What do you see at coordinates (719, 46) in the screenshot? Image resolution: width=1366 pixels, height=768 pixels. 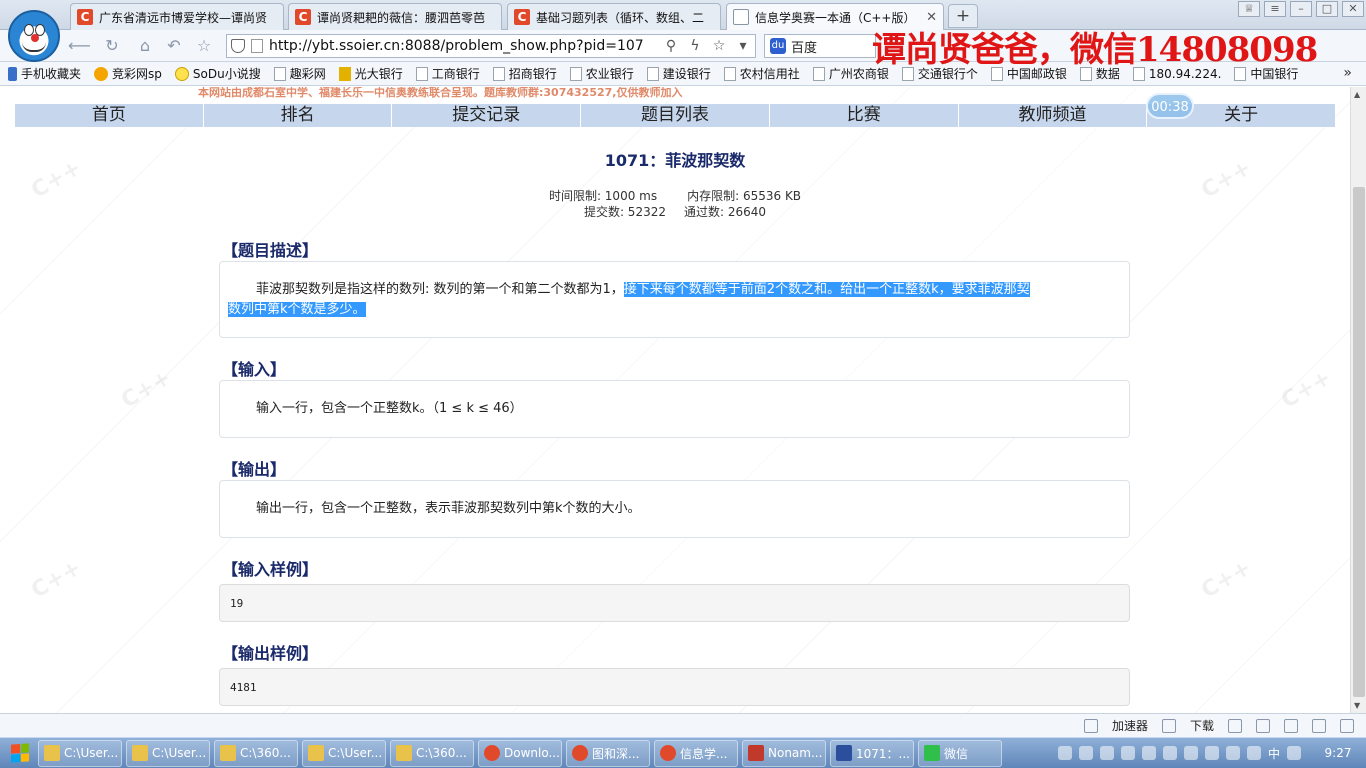 I see `bookmark-star-icon: ☆` at bounding box center [719, 46].